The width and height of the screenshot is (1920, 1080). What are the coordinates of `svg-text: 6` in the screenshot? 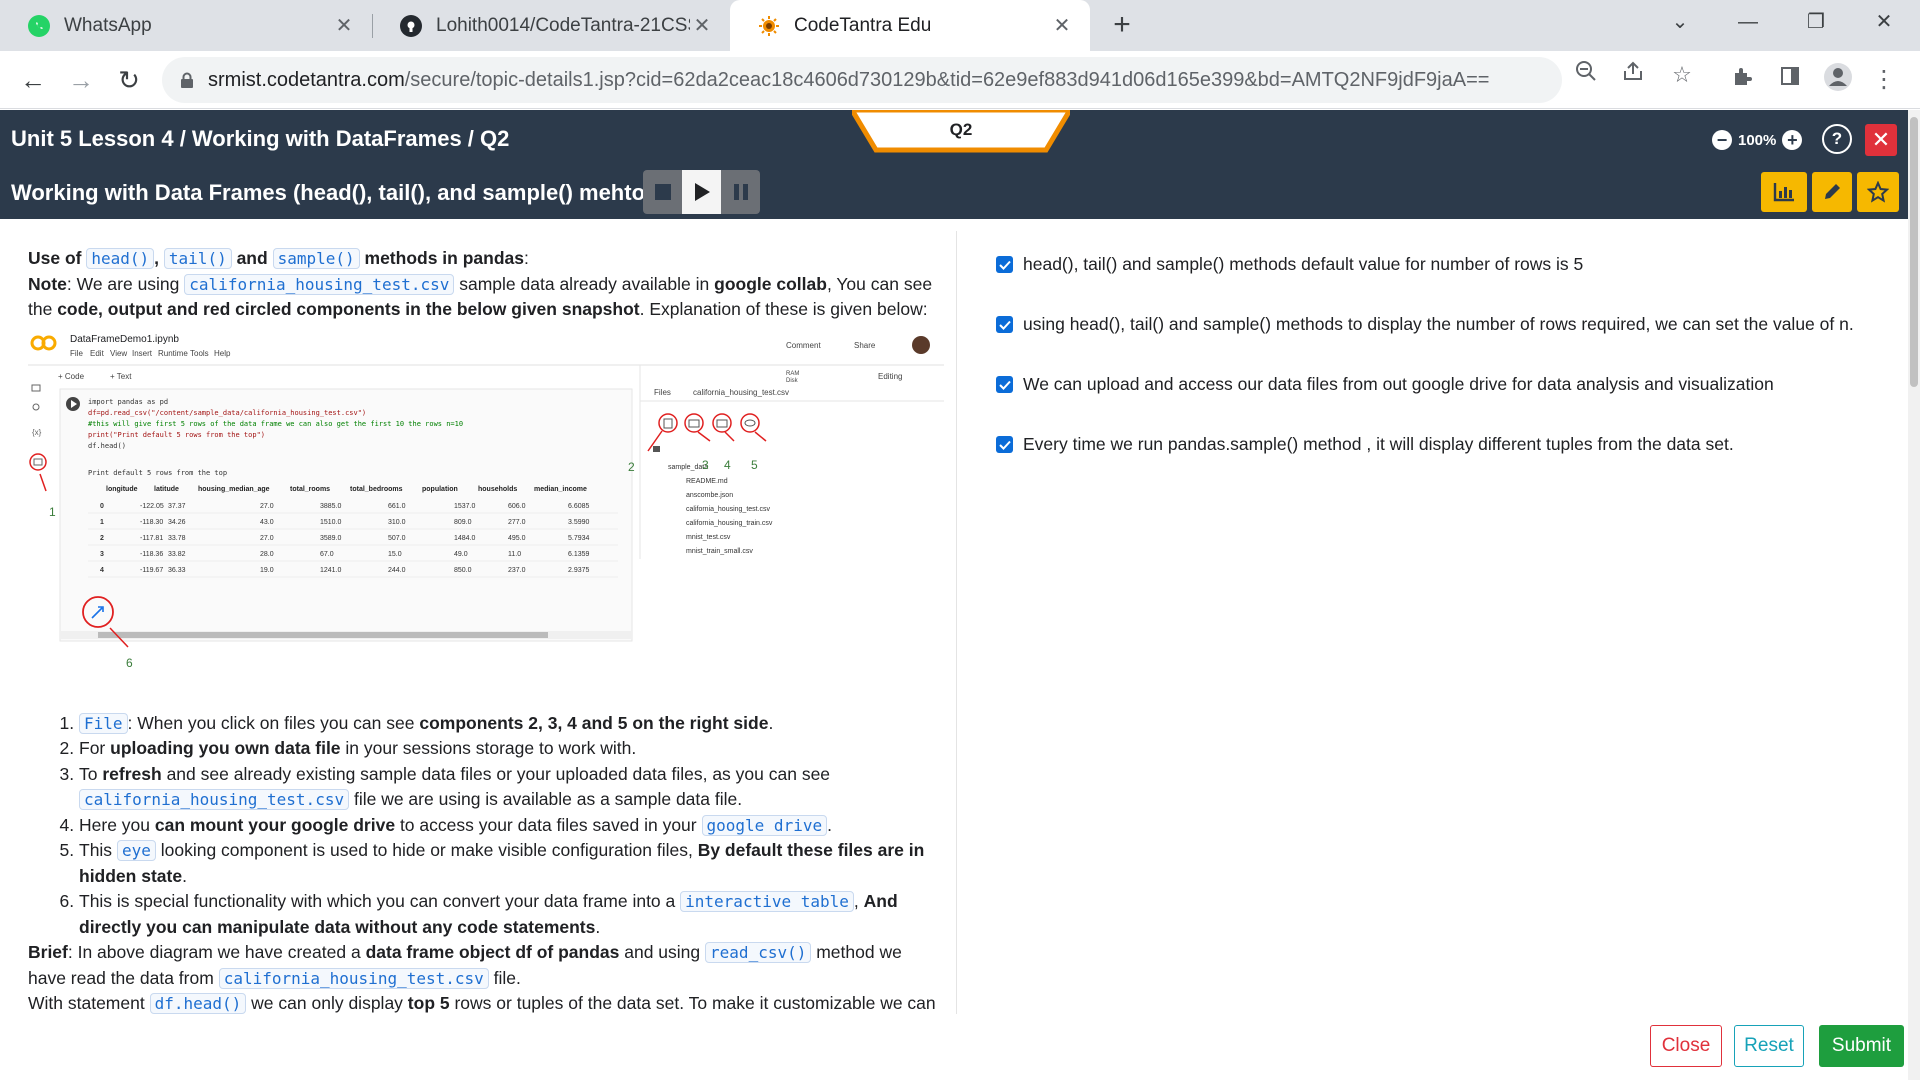 It's located at (129, 663).